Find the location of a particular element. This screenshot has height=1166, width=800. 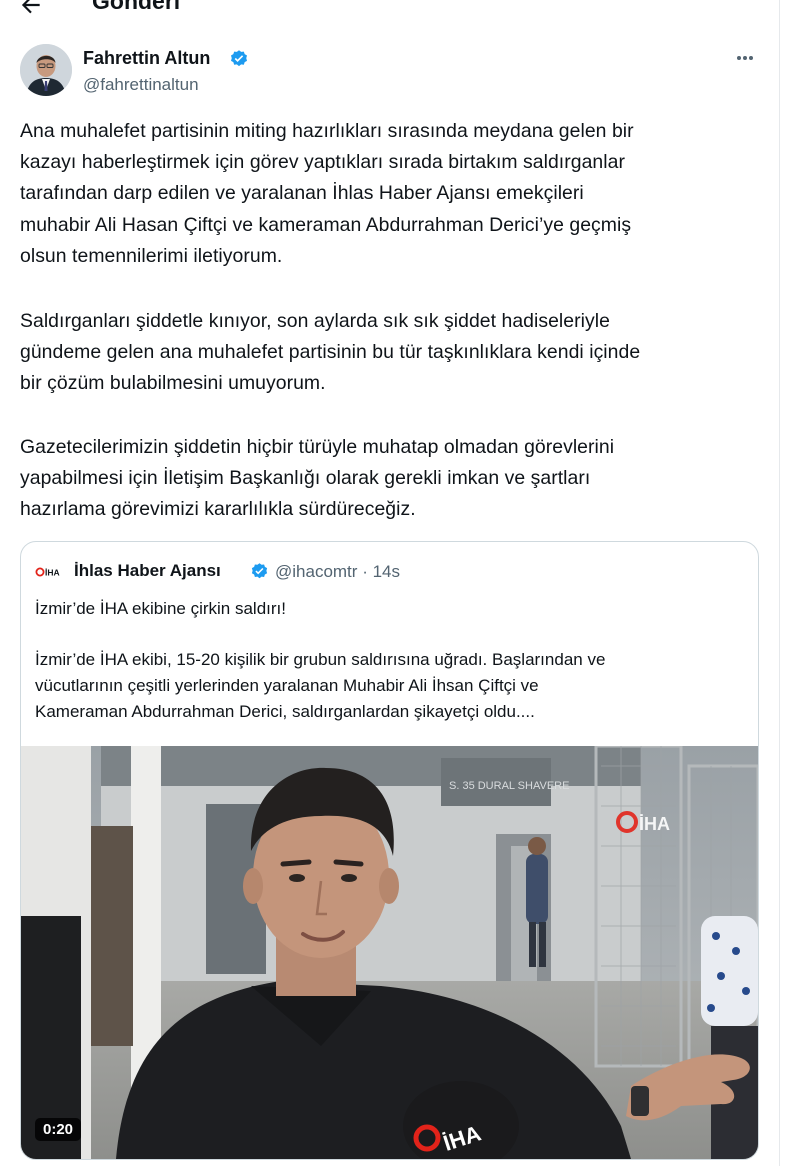

iha-logo: İHA is located at coordinates (47, 573).